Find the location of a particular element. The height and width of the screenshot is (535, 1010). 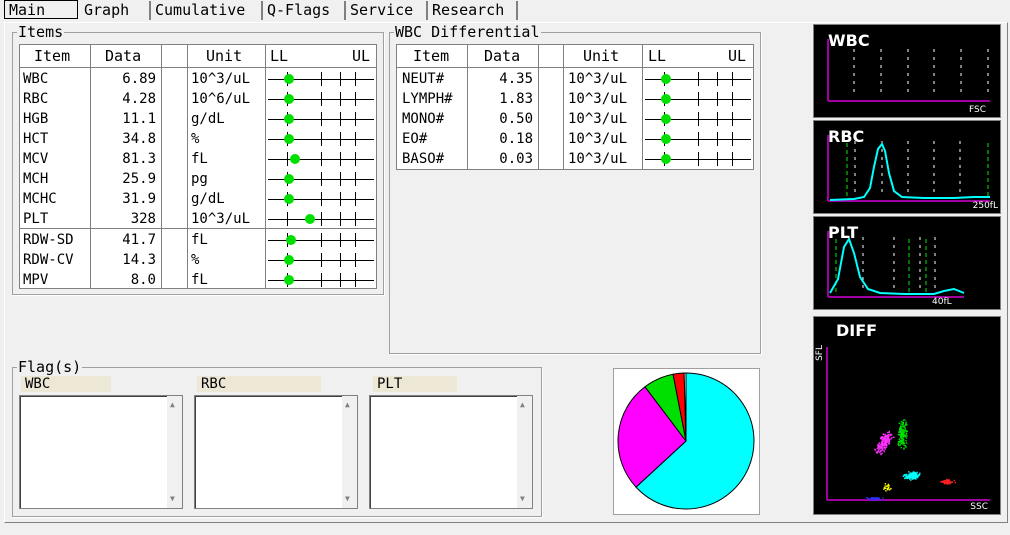

header-divider is located at coordinates (575, 67).